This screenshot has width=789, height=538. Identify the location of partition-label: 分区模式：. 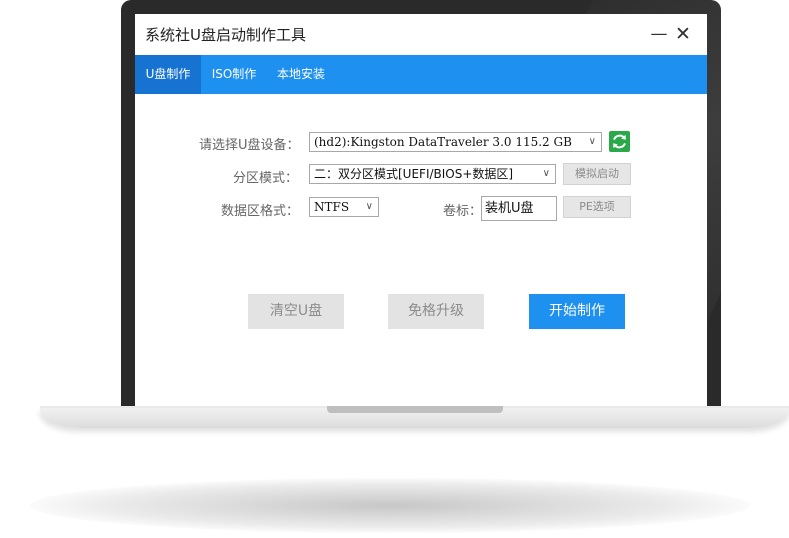
(266, 178).